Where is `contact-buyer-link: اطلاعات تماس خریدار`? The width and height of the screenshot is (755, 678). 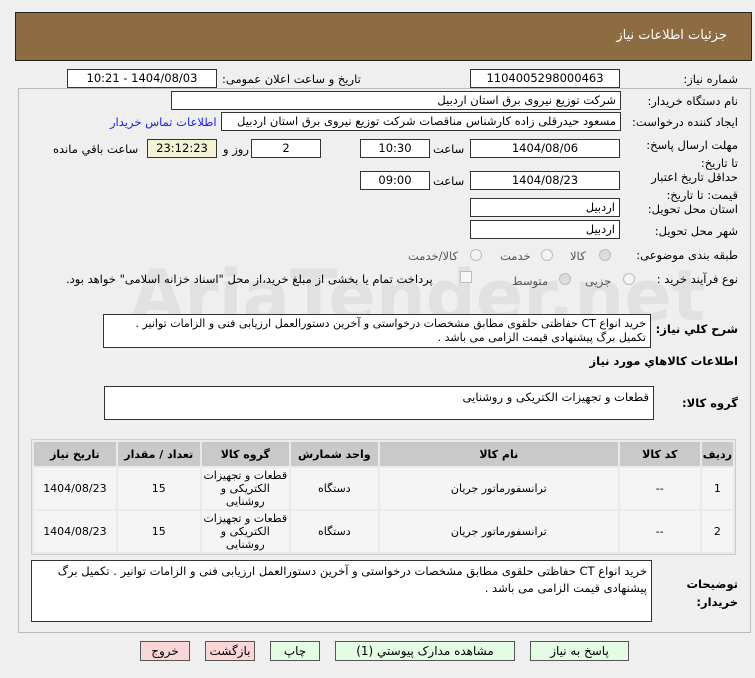 contact-buyer-link: اطلاعات تماس خریدار is located at coordinates (163, 122).